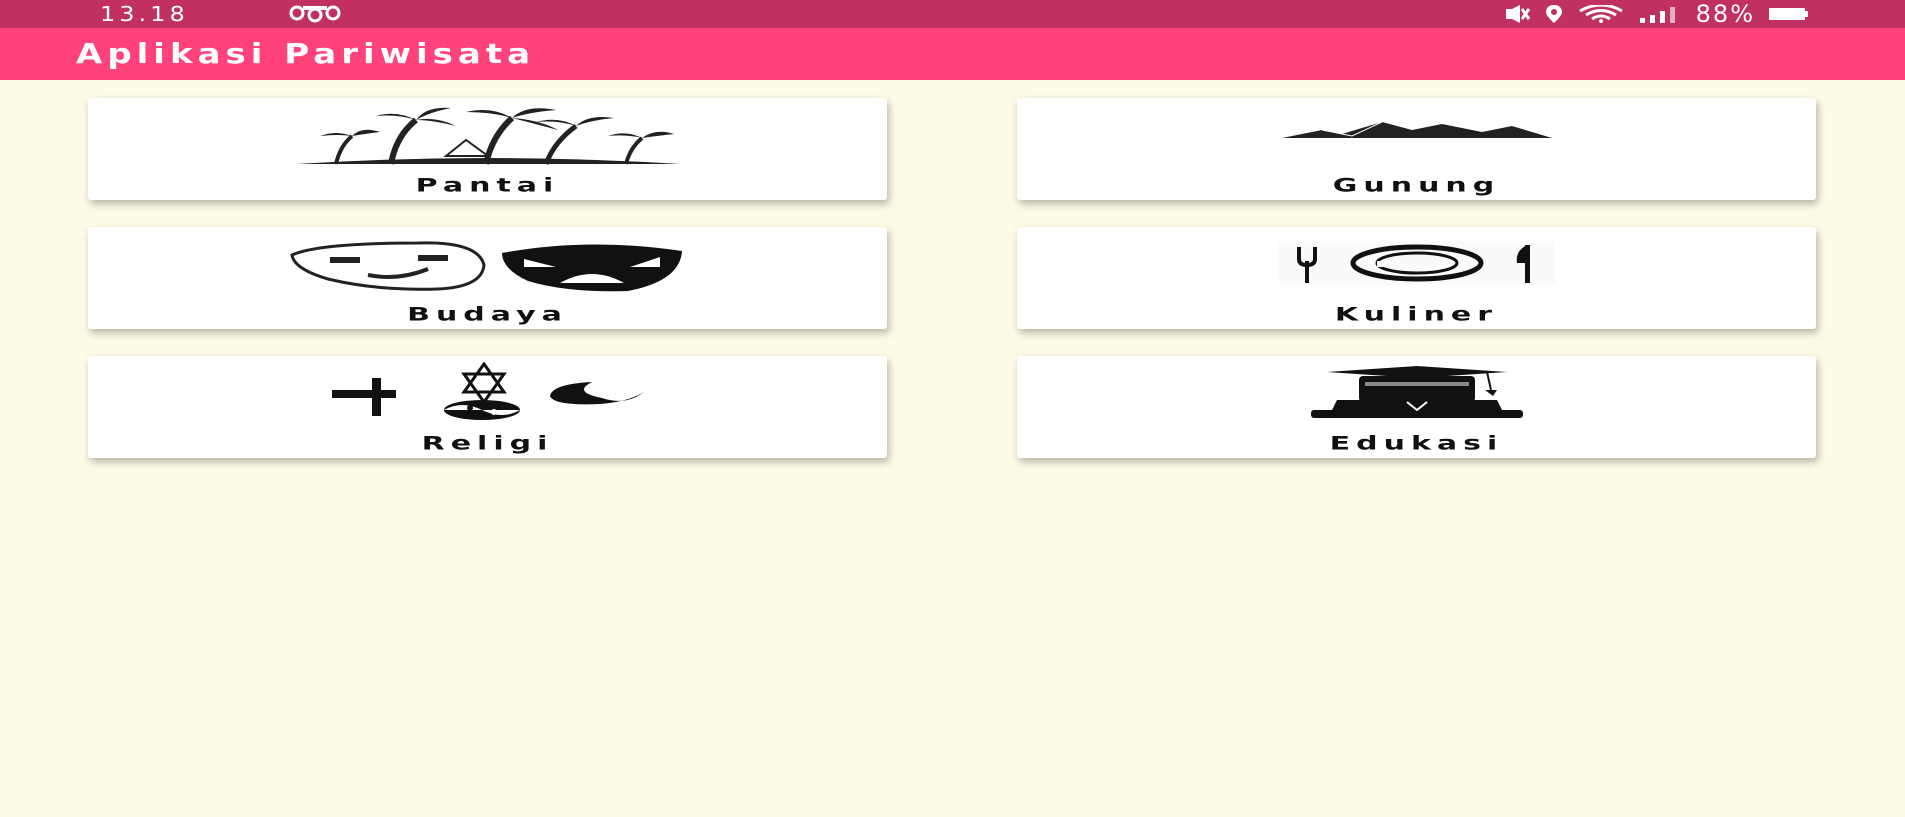  Describe the element at coordinates (952, 54) in the screenshot. I see `app-bar: Aplikasi Pariwisata` at that location.